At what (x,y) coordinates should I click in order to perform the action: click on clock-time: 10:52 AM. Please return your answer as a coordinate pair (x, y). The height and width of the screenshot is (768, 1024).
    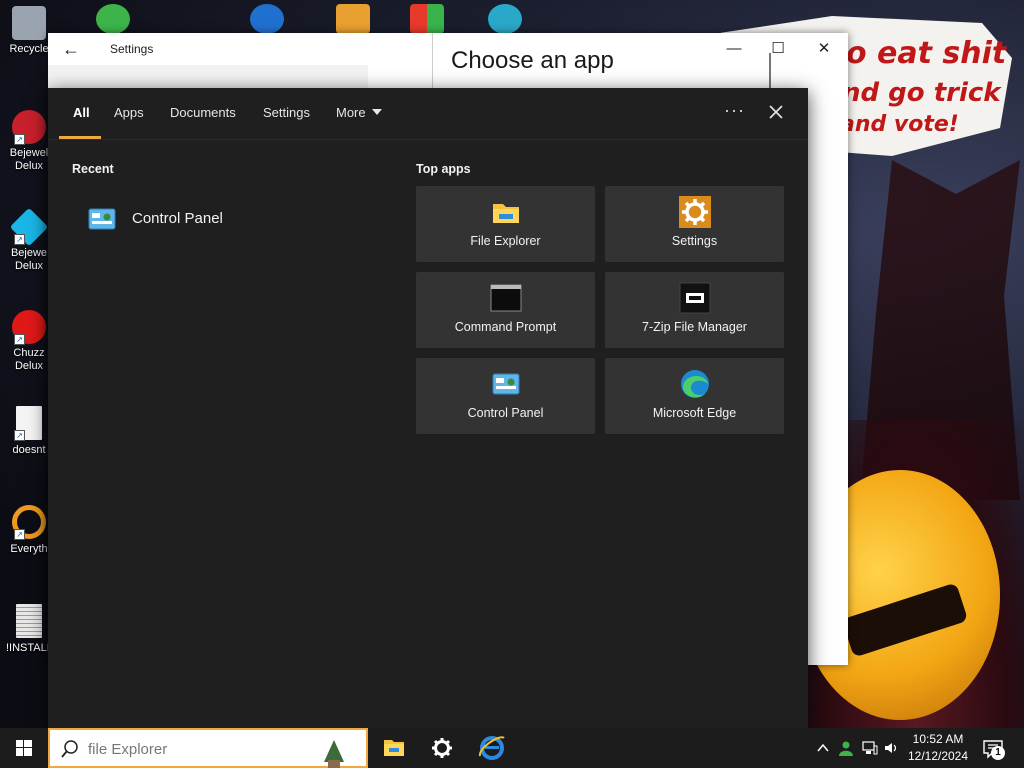
    Looking at the image, I should click on (938, 739).